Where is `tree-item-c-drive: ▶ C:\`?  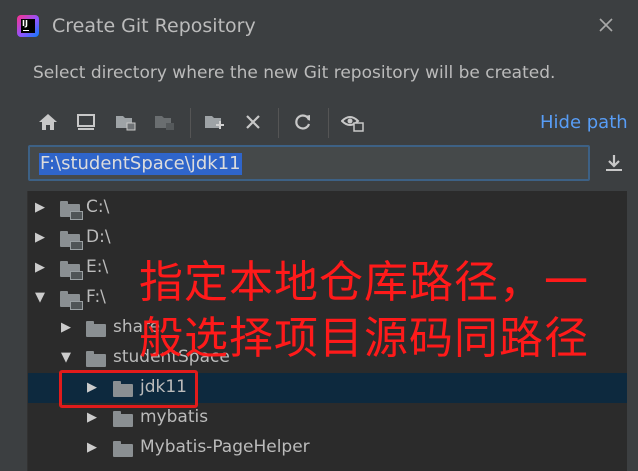 tree-item-c-drive: ▶ C:\ is located at coordinates (327, 208).